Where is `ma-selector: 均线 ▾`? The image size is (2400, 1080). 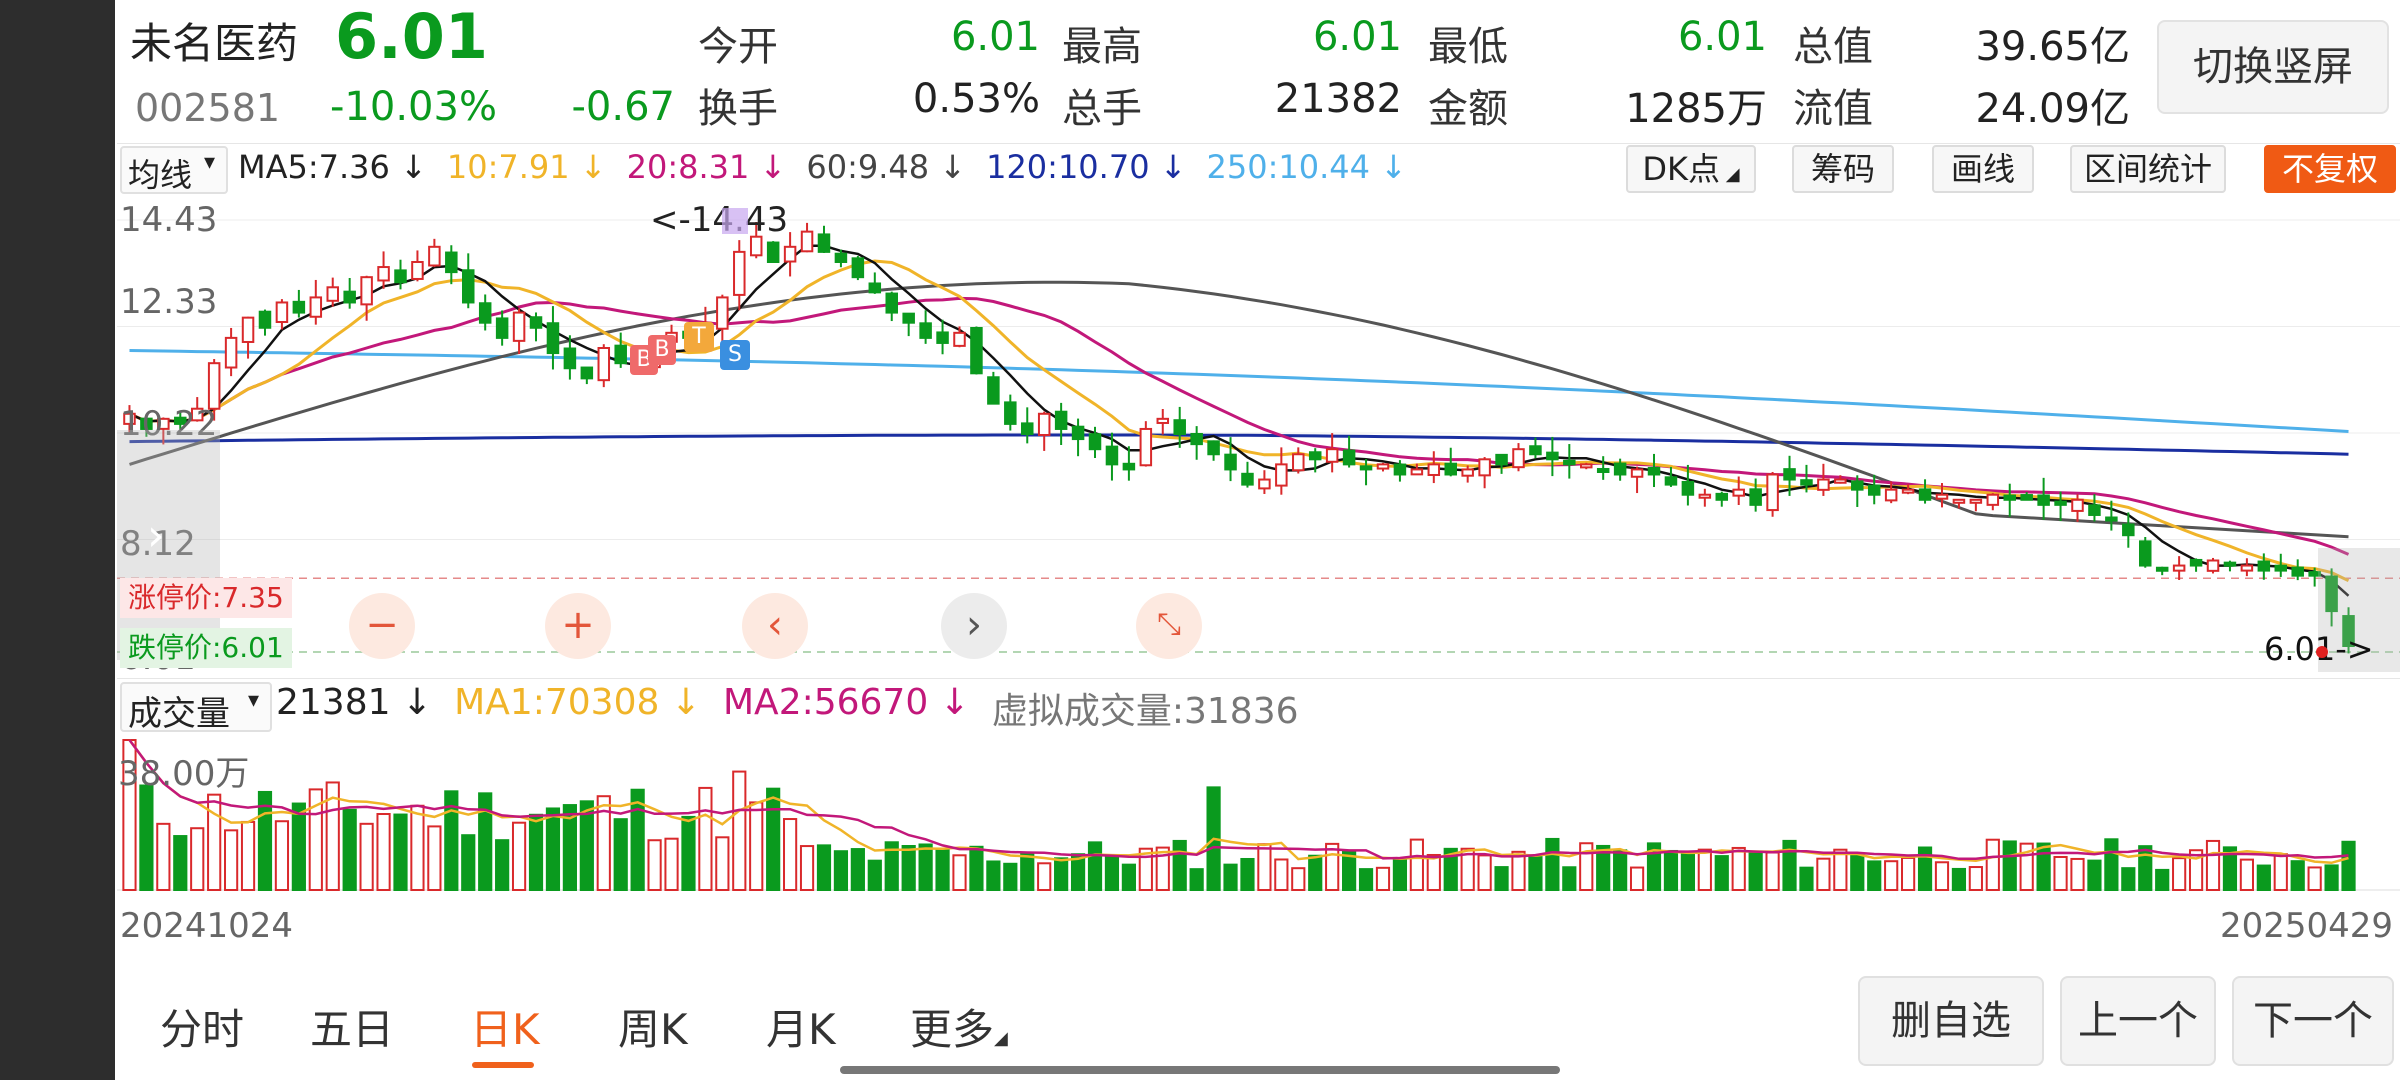 ma-selector: 均线 ▾ is located at coordinates (174, 170).